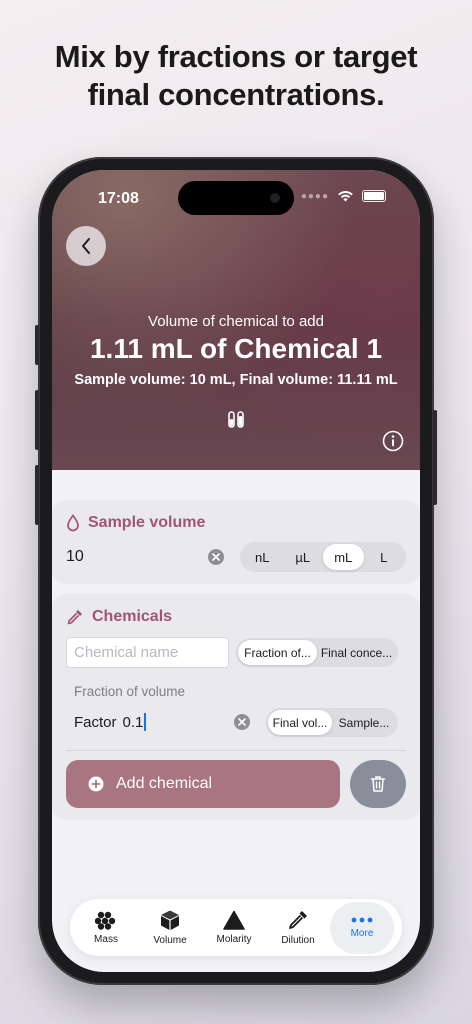 The width and height of the screenshot is (472, 1024). What do you see at coordinates (384, 557) in the screenshot?
I see `unit-option-l: L` at bounding box center [384, 557].